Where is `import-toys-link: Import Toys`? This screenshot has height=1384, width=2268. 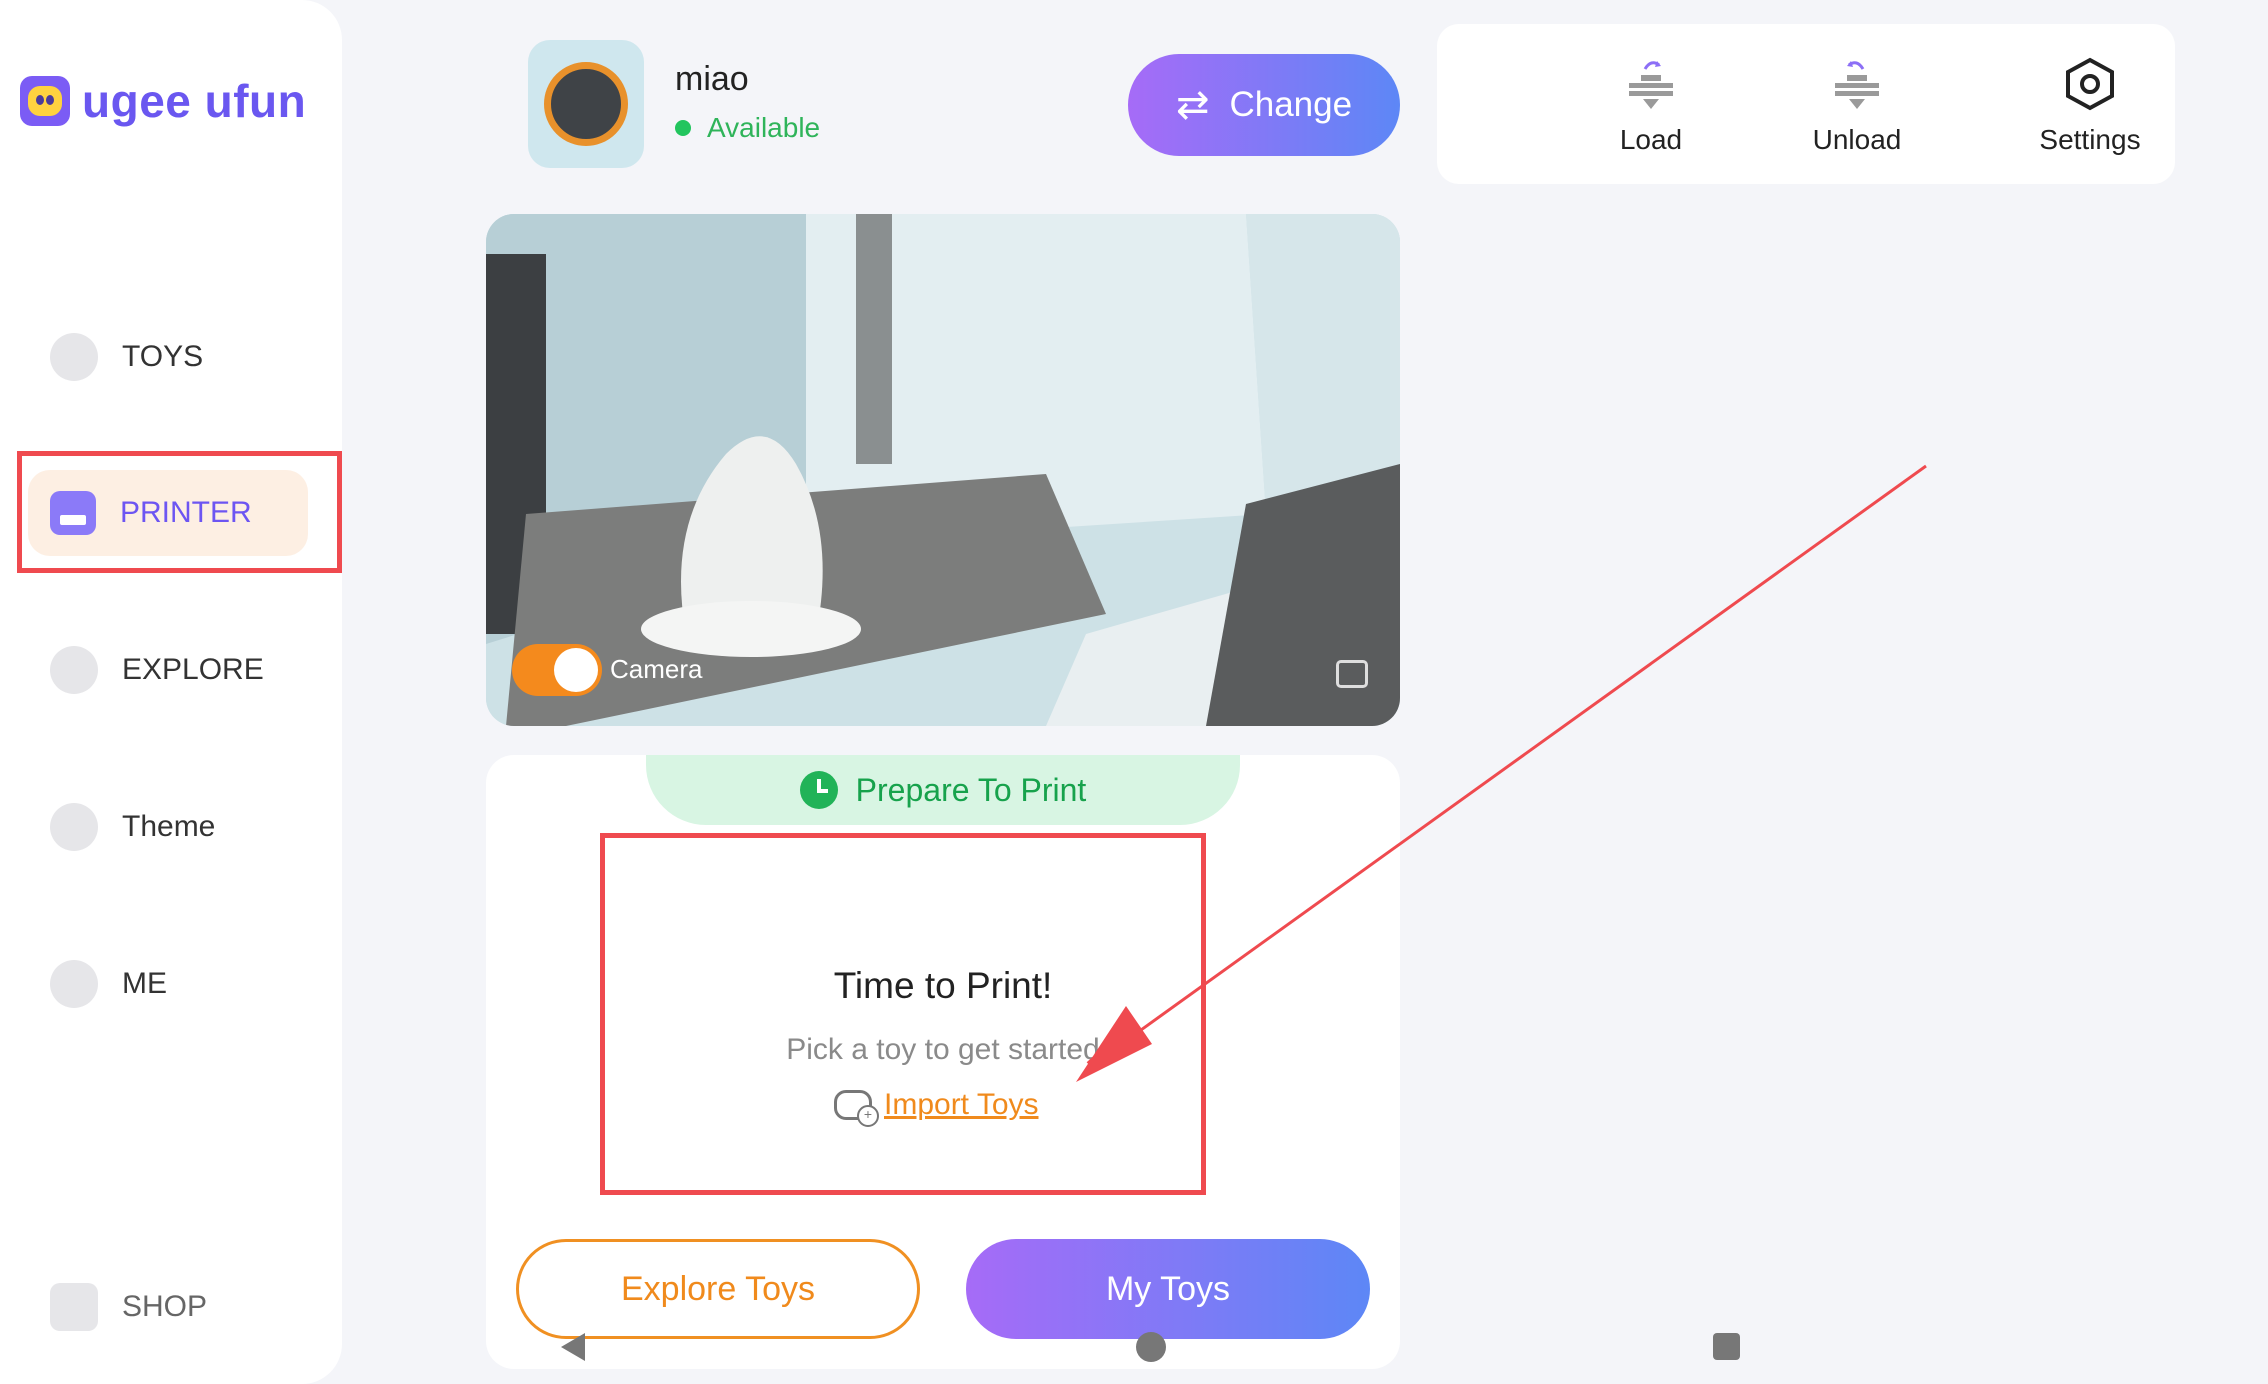 import-toys-link: Import Toys is located at coordinates (936, 1107).